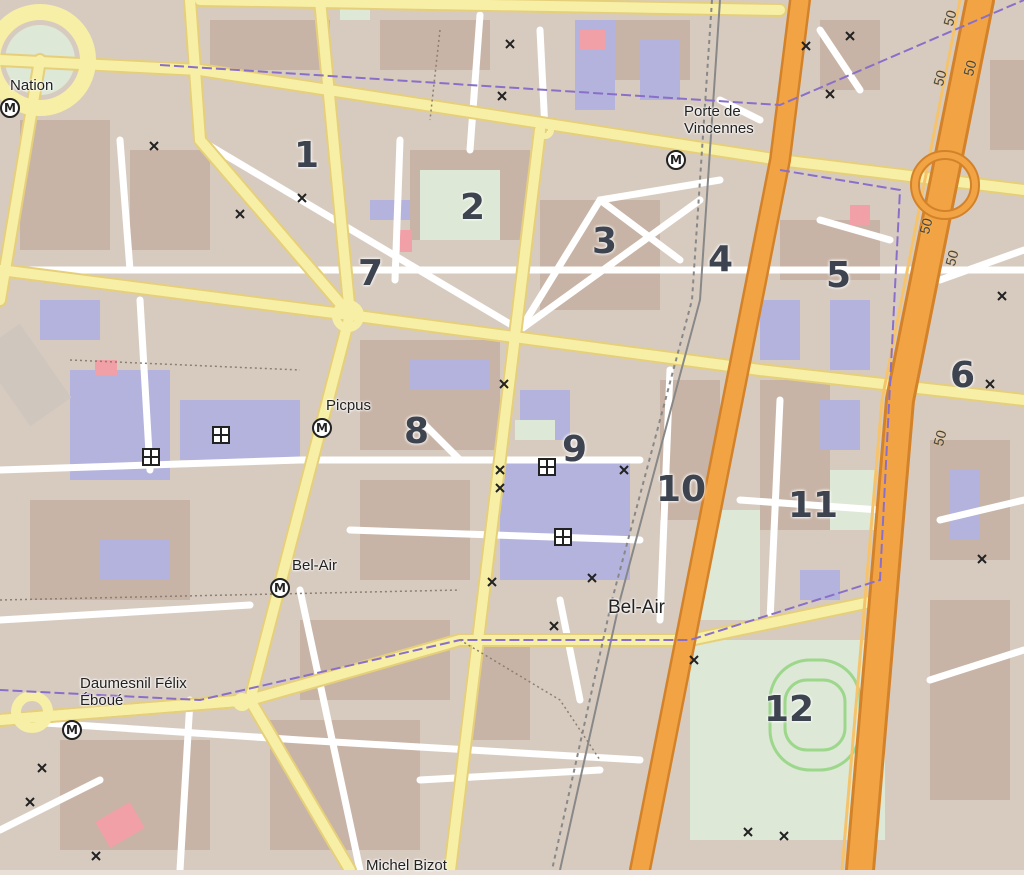 The image size is (1024, 875). Describe the element at coordinates (371, 273) in the screenshot. I see `district-number-7: 7` at that location.